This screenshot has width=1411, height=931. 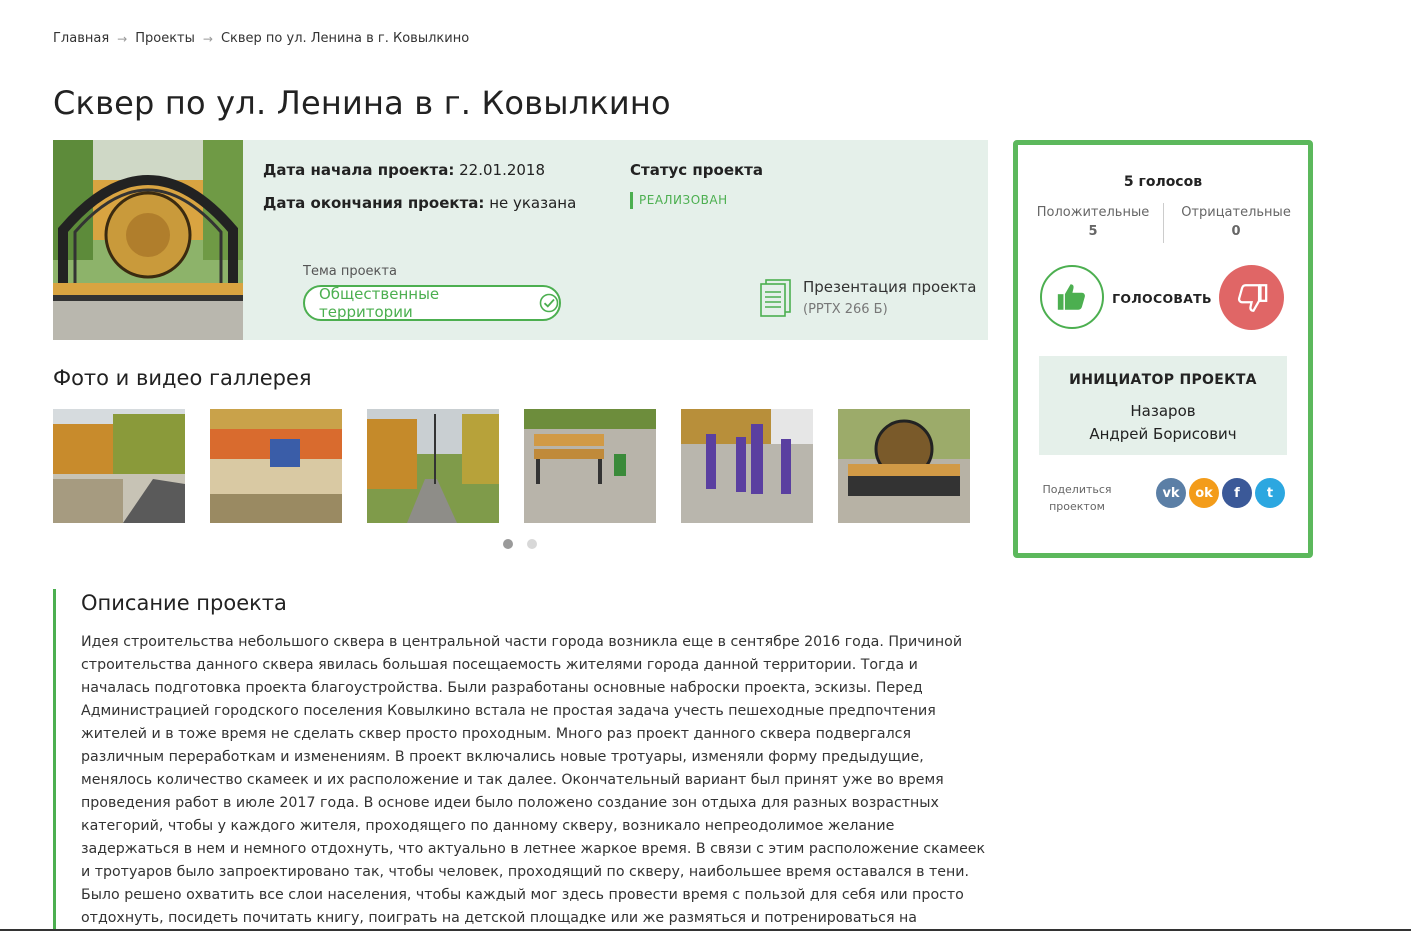 What do you see at coordinates (184, 603) in the screenshot?
I see `description-title: Описание проекта` at bounding box center [184, 603].